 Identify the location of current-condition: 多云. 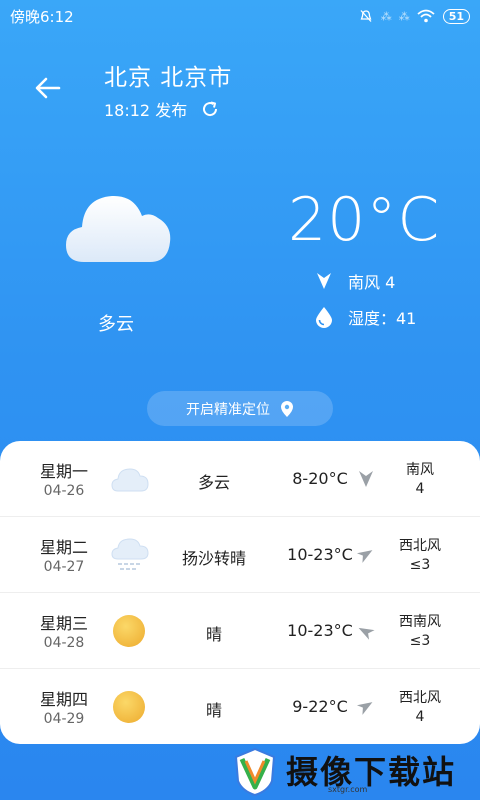
(116, 324).